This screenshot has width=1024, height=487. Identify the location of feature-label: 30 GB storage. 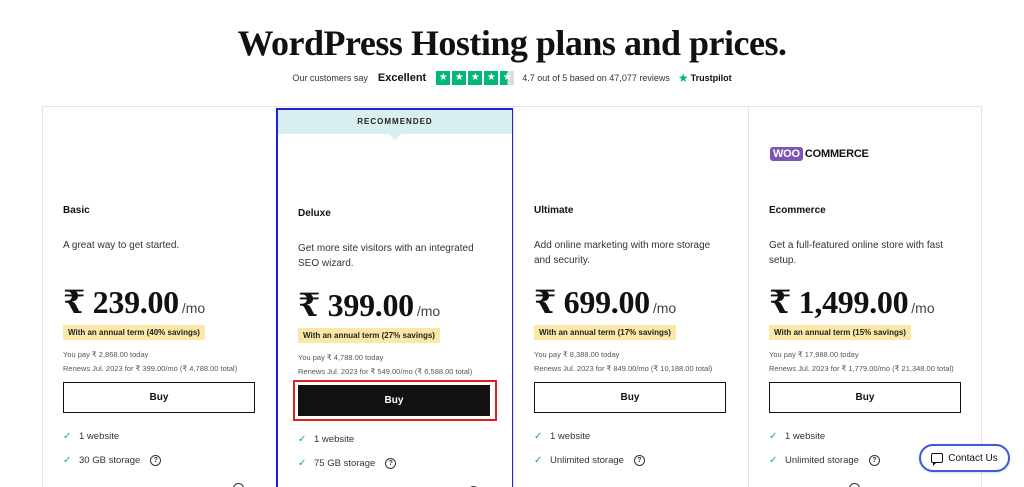
(110, 460).